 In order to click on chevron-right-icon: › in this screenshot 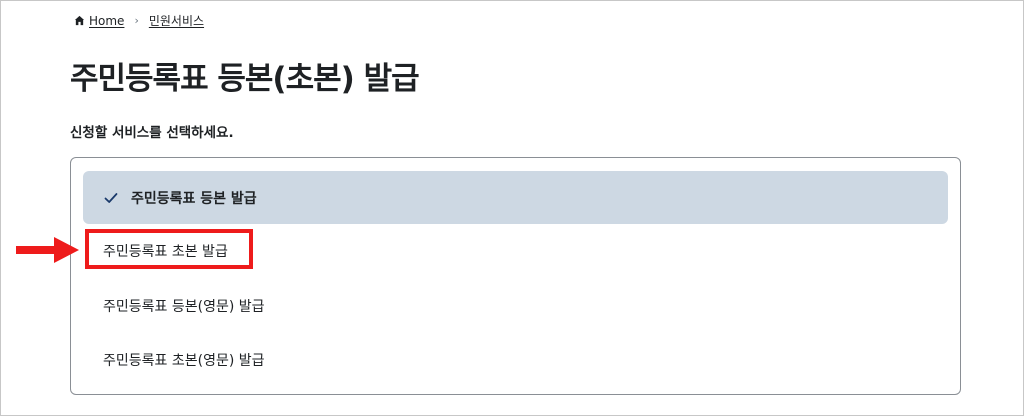, I will do `click(136, 20)`.